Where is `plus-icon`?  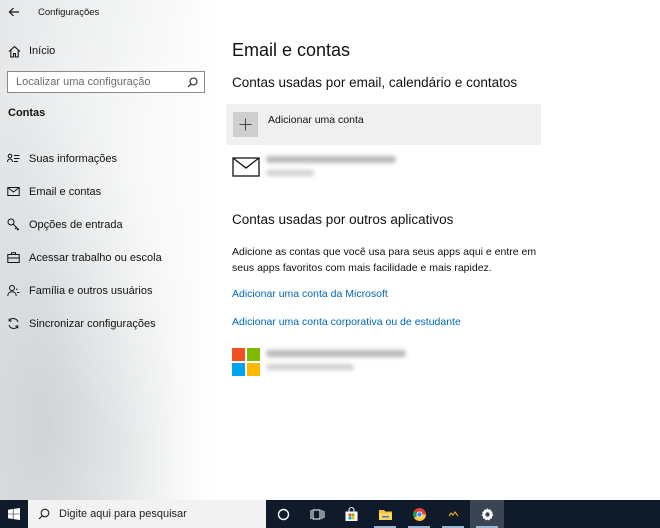
plus-icon is located at coordinates (245, 124).